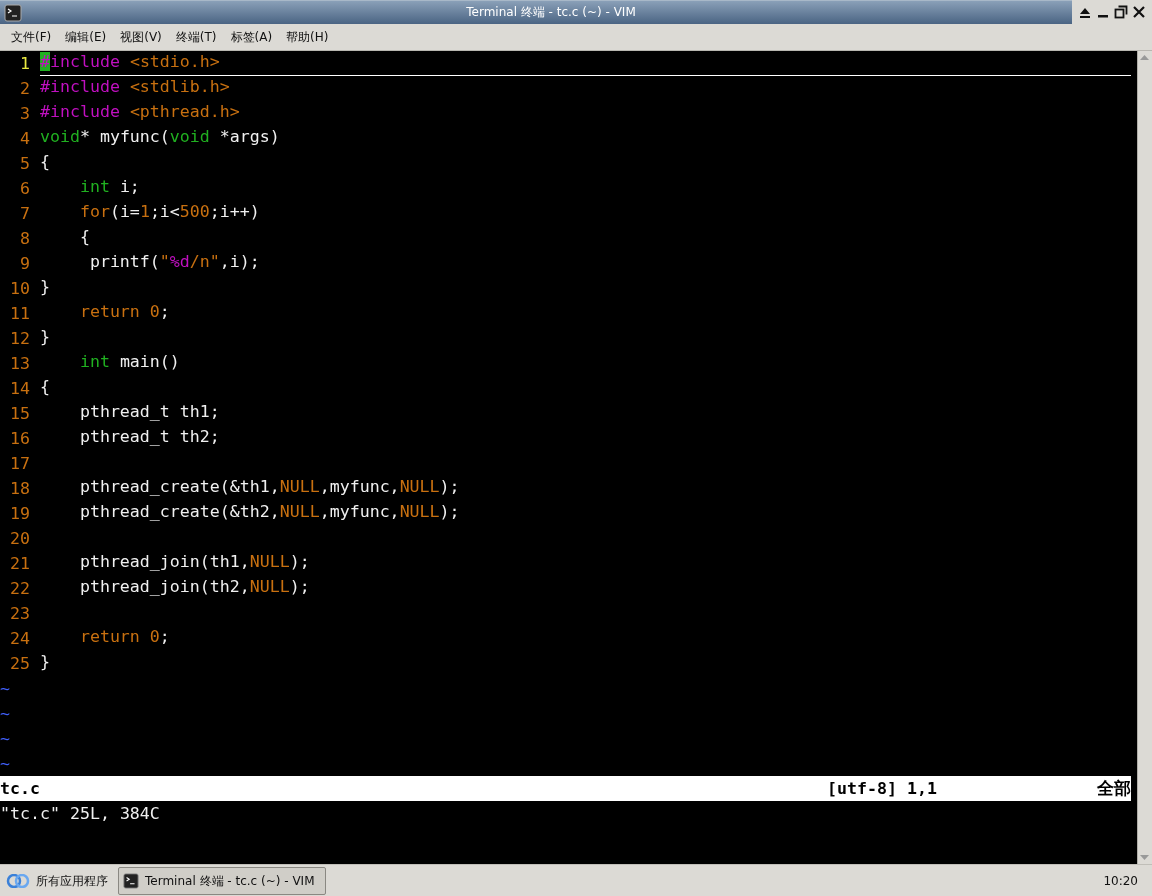  I want to click on line-number: 3, so click(24, 113).